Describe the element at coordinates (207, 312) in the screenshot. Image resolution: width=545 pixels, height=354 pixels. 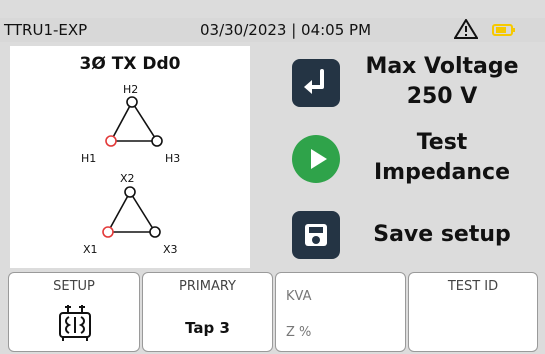
I see `tab-primary: PRIMARY Tap 3` at that location.